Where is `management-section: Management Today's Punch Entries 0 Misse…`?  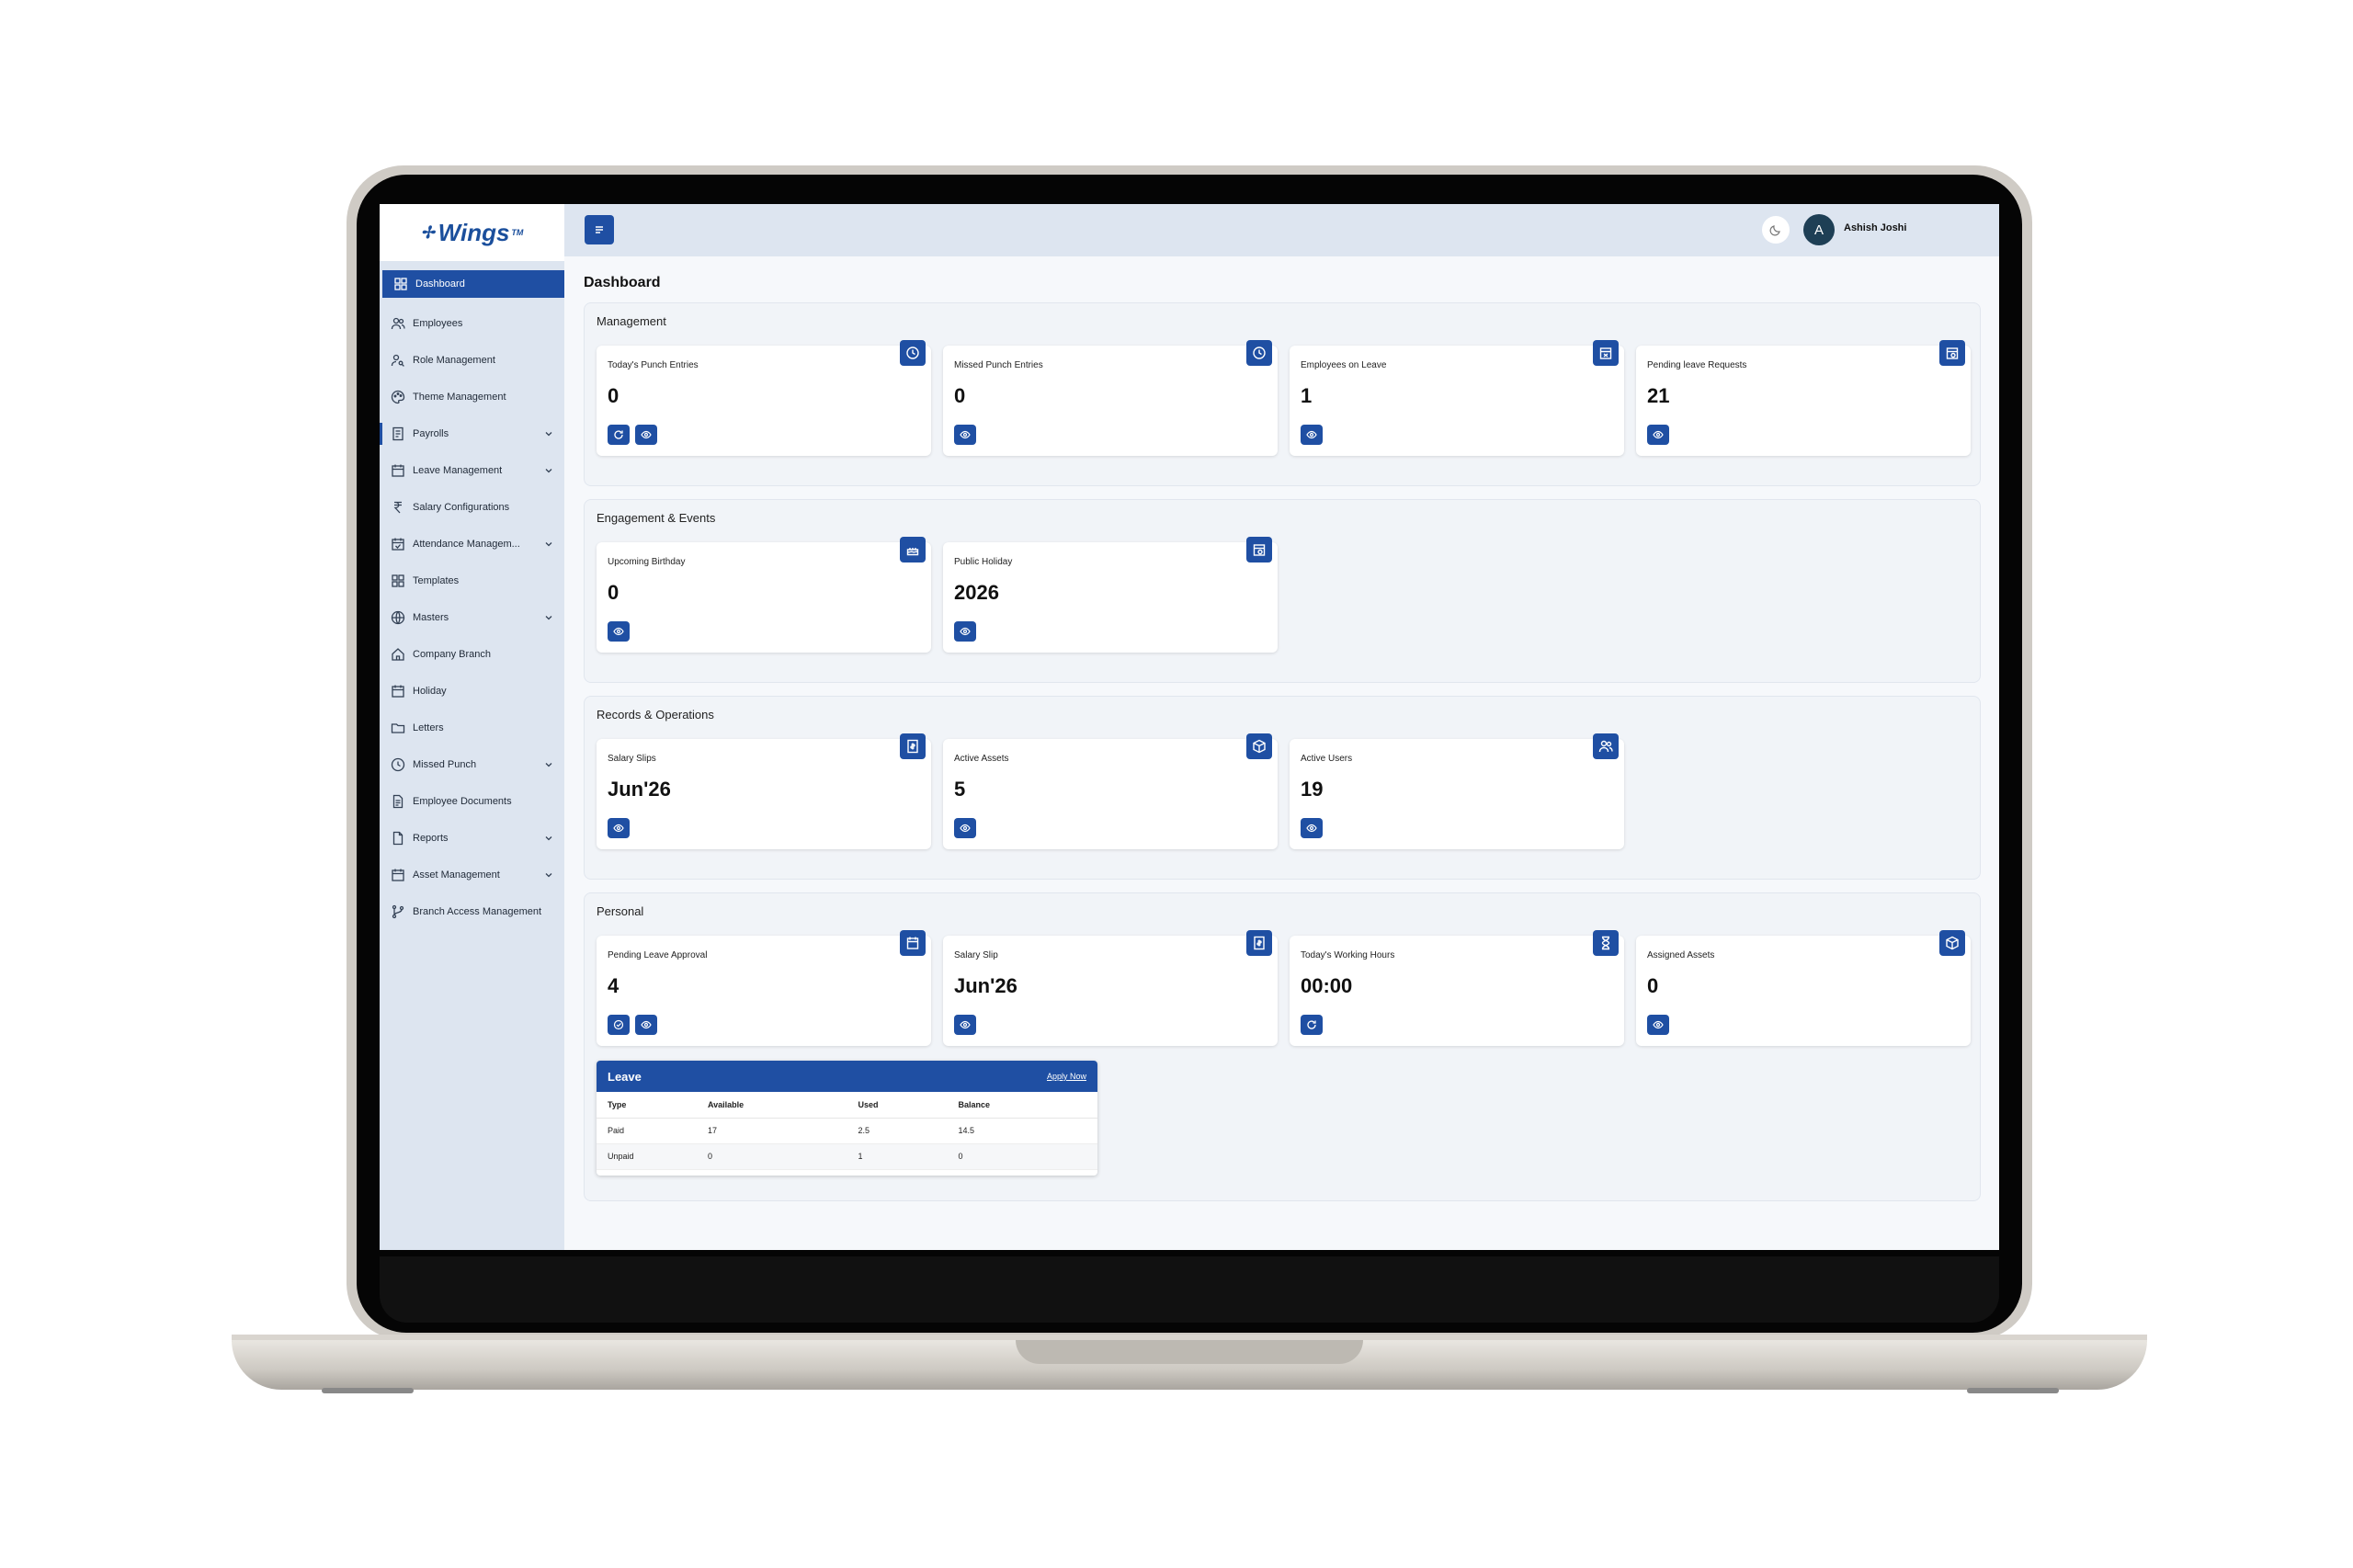 management-section: Management Today's Punch Entries 0 Misse… is located at coordinates (1282, 394).